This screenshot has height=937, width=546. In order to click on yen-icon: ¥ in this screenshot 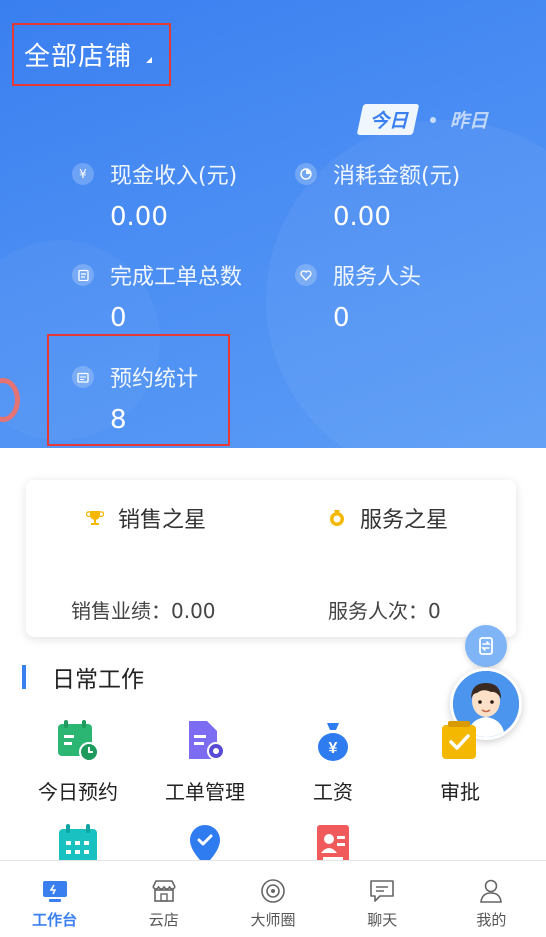, I will do `click(83, 174)`.